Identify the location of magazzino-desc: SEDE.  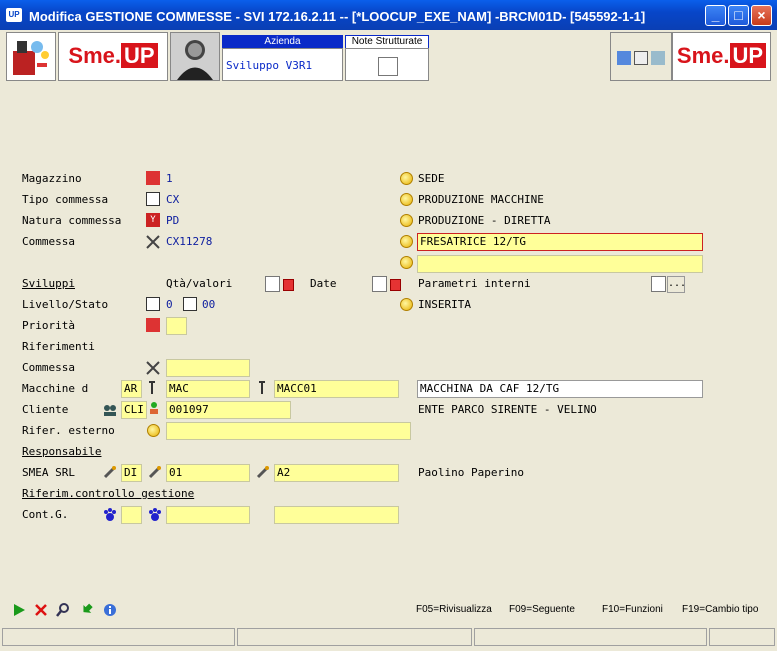
(431, 178).